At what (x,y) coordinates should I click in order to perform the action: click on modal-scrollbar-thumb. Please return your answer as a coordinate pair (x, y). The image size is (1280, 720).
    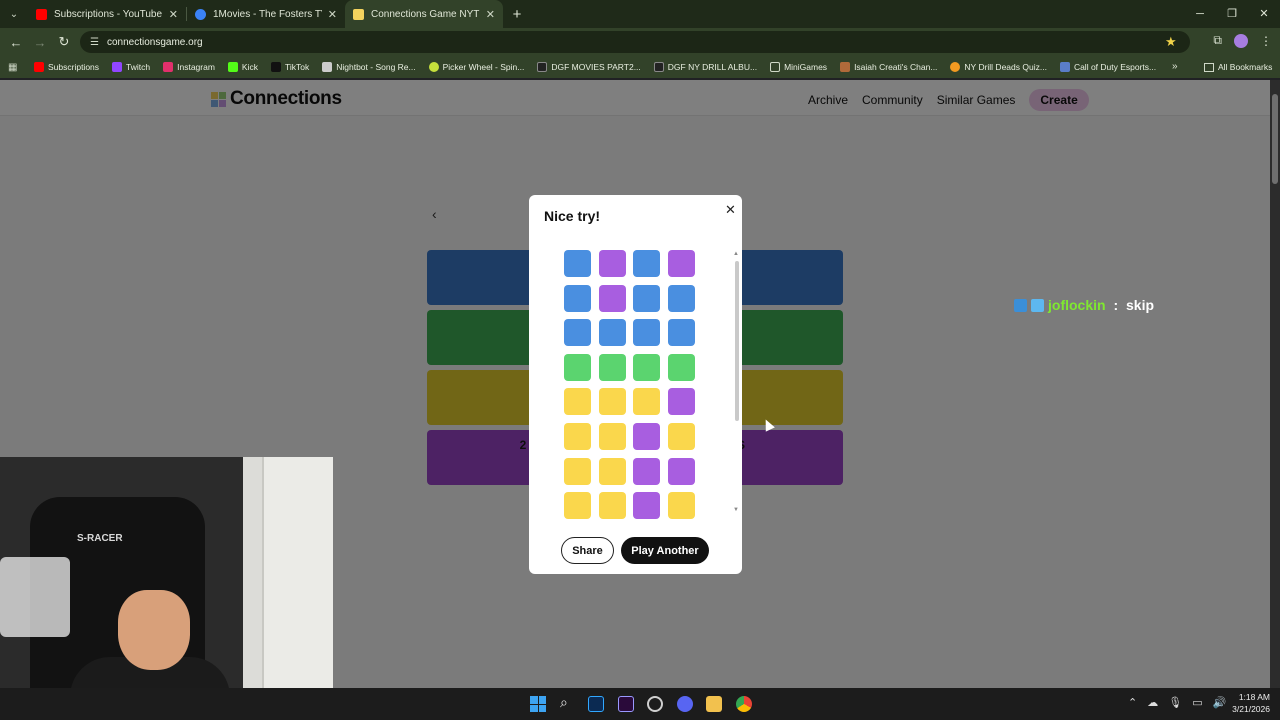
    Looking at the image, I should click on (737, 341).